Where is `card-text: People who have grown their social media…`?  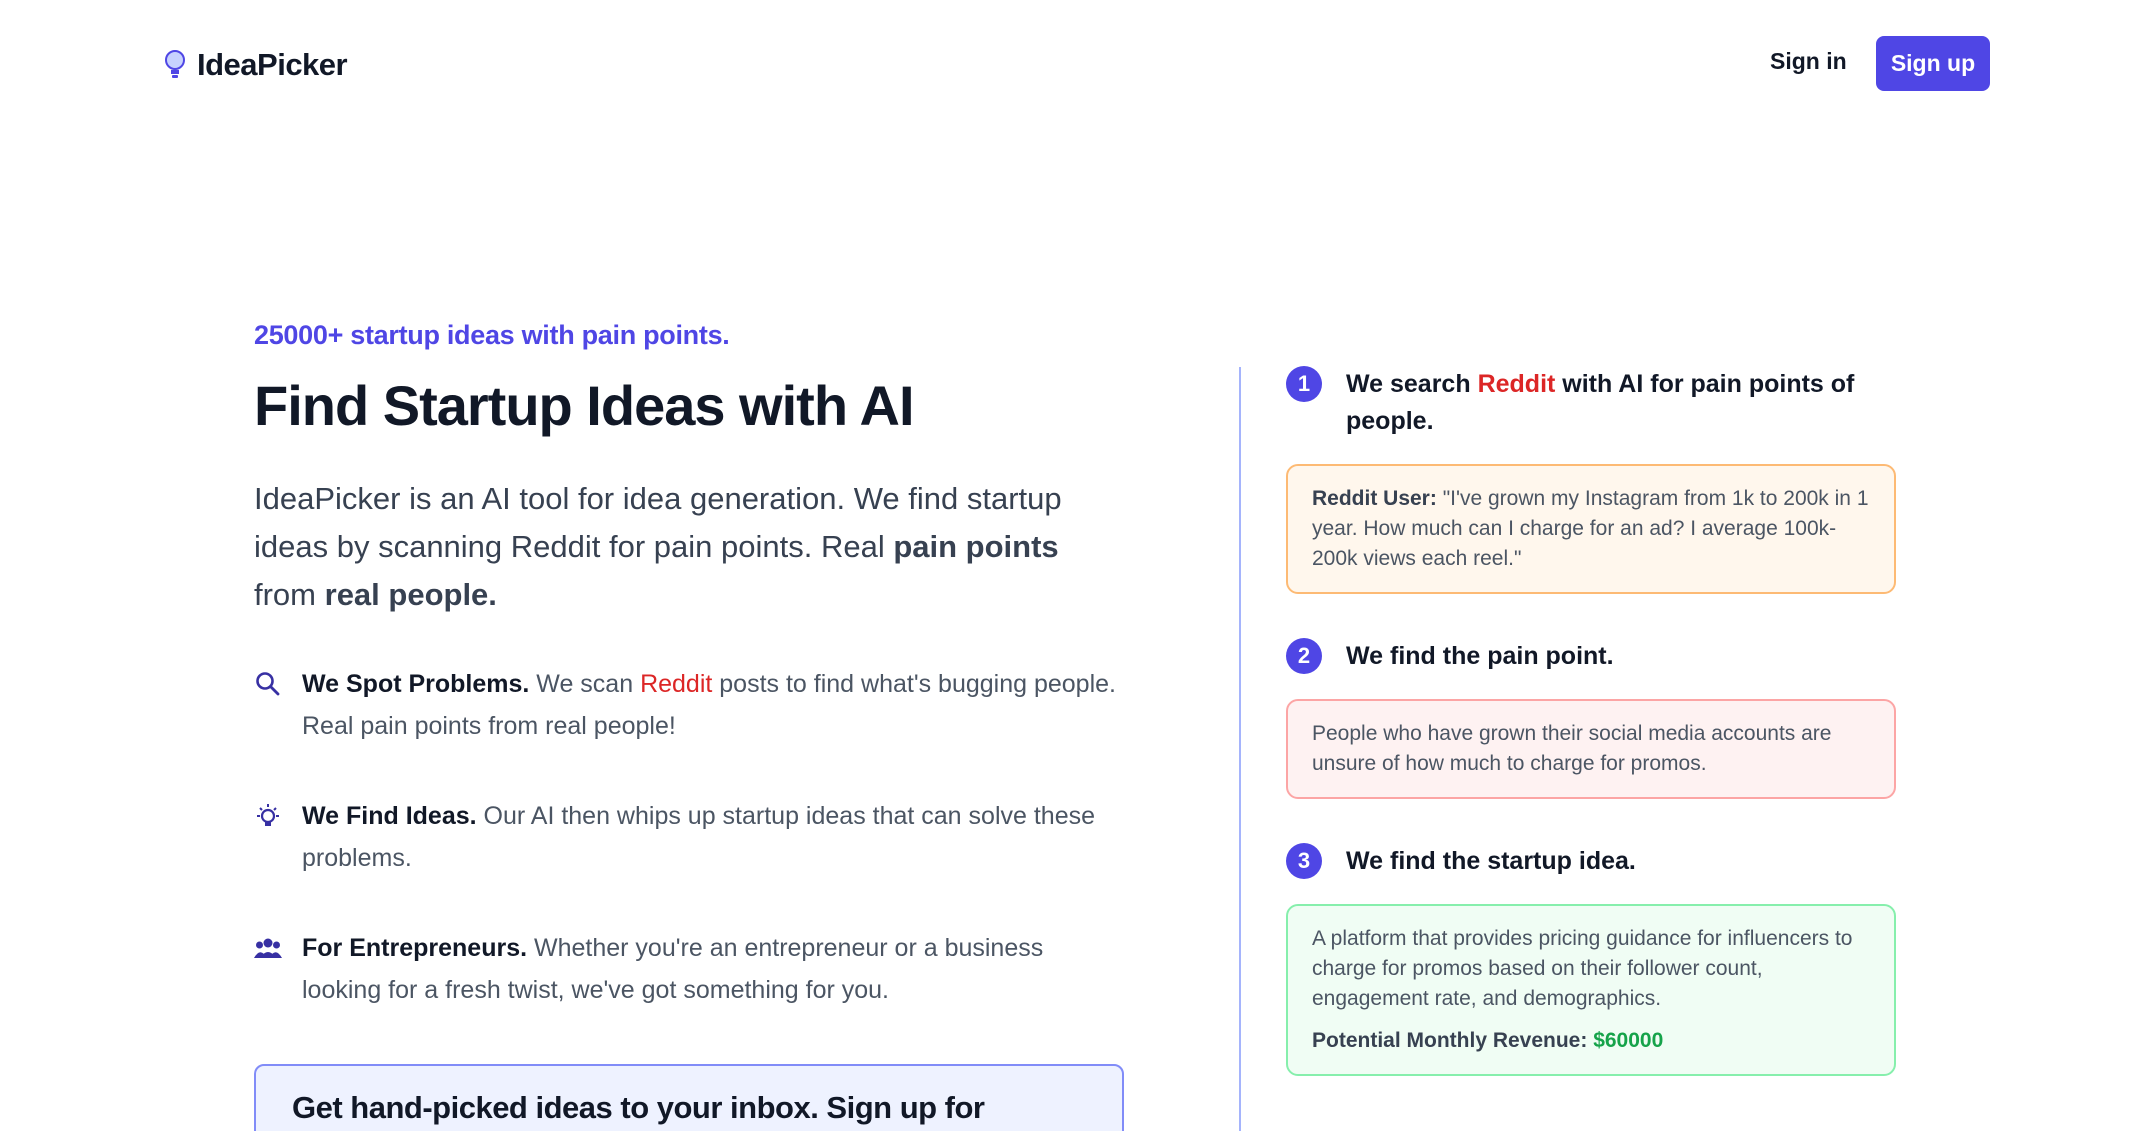 card-text: People who have grown their social media… is located at coordinates (1572, 748).